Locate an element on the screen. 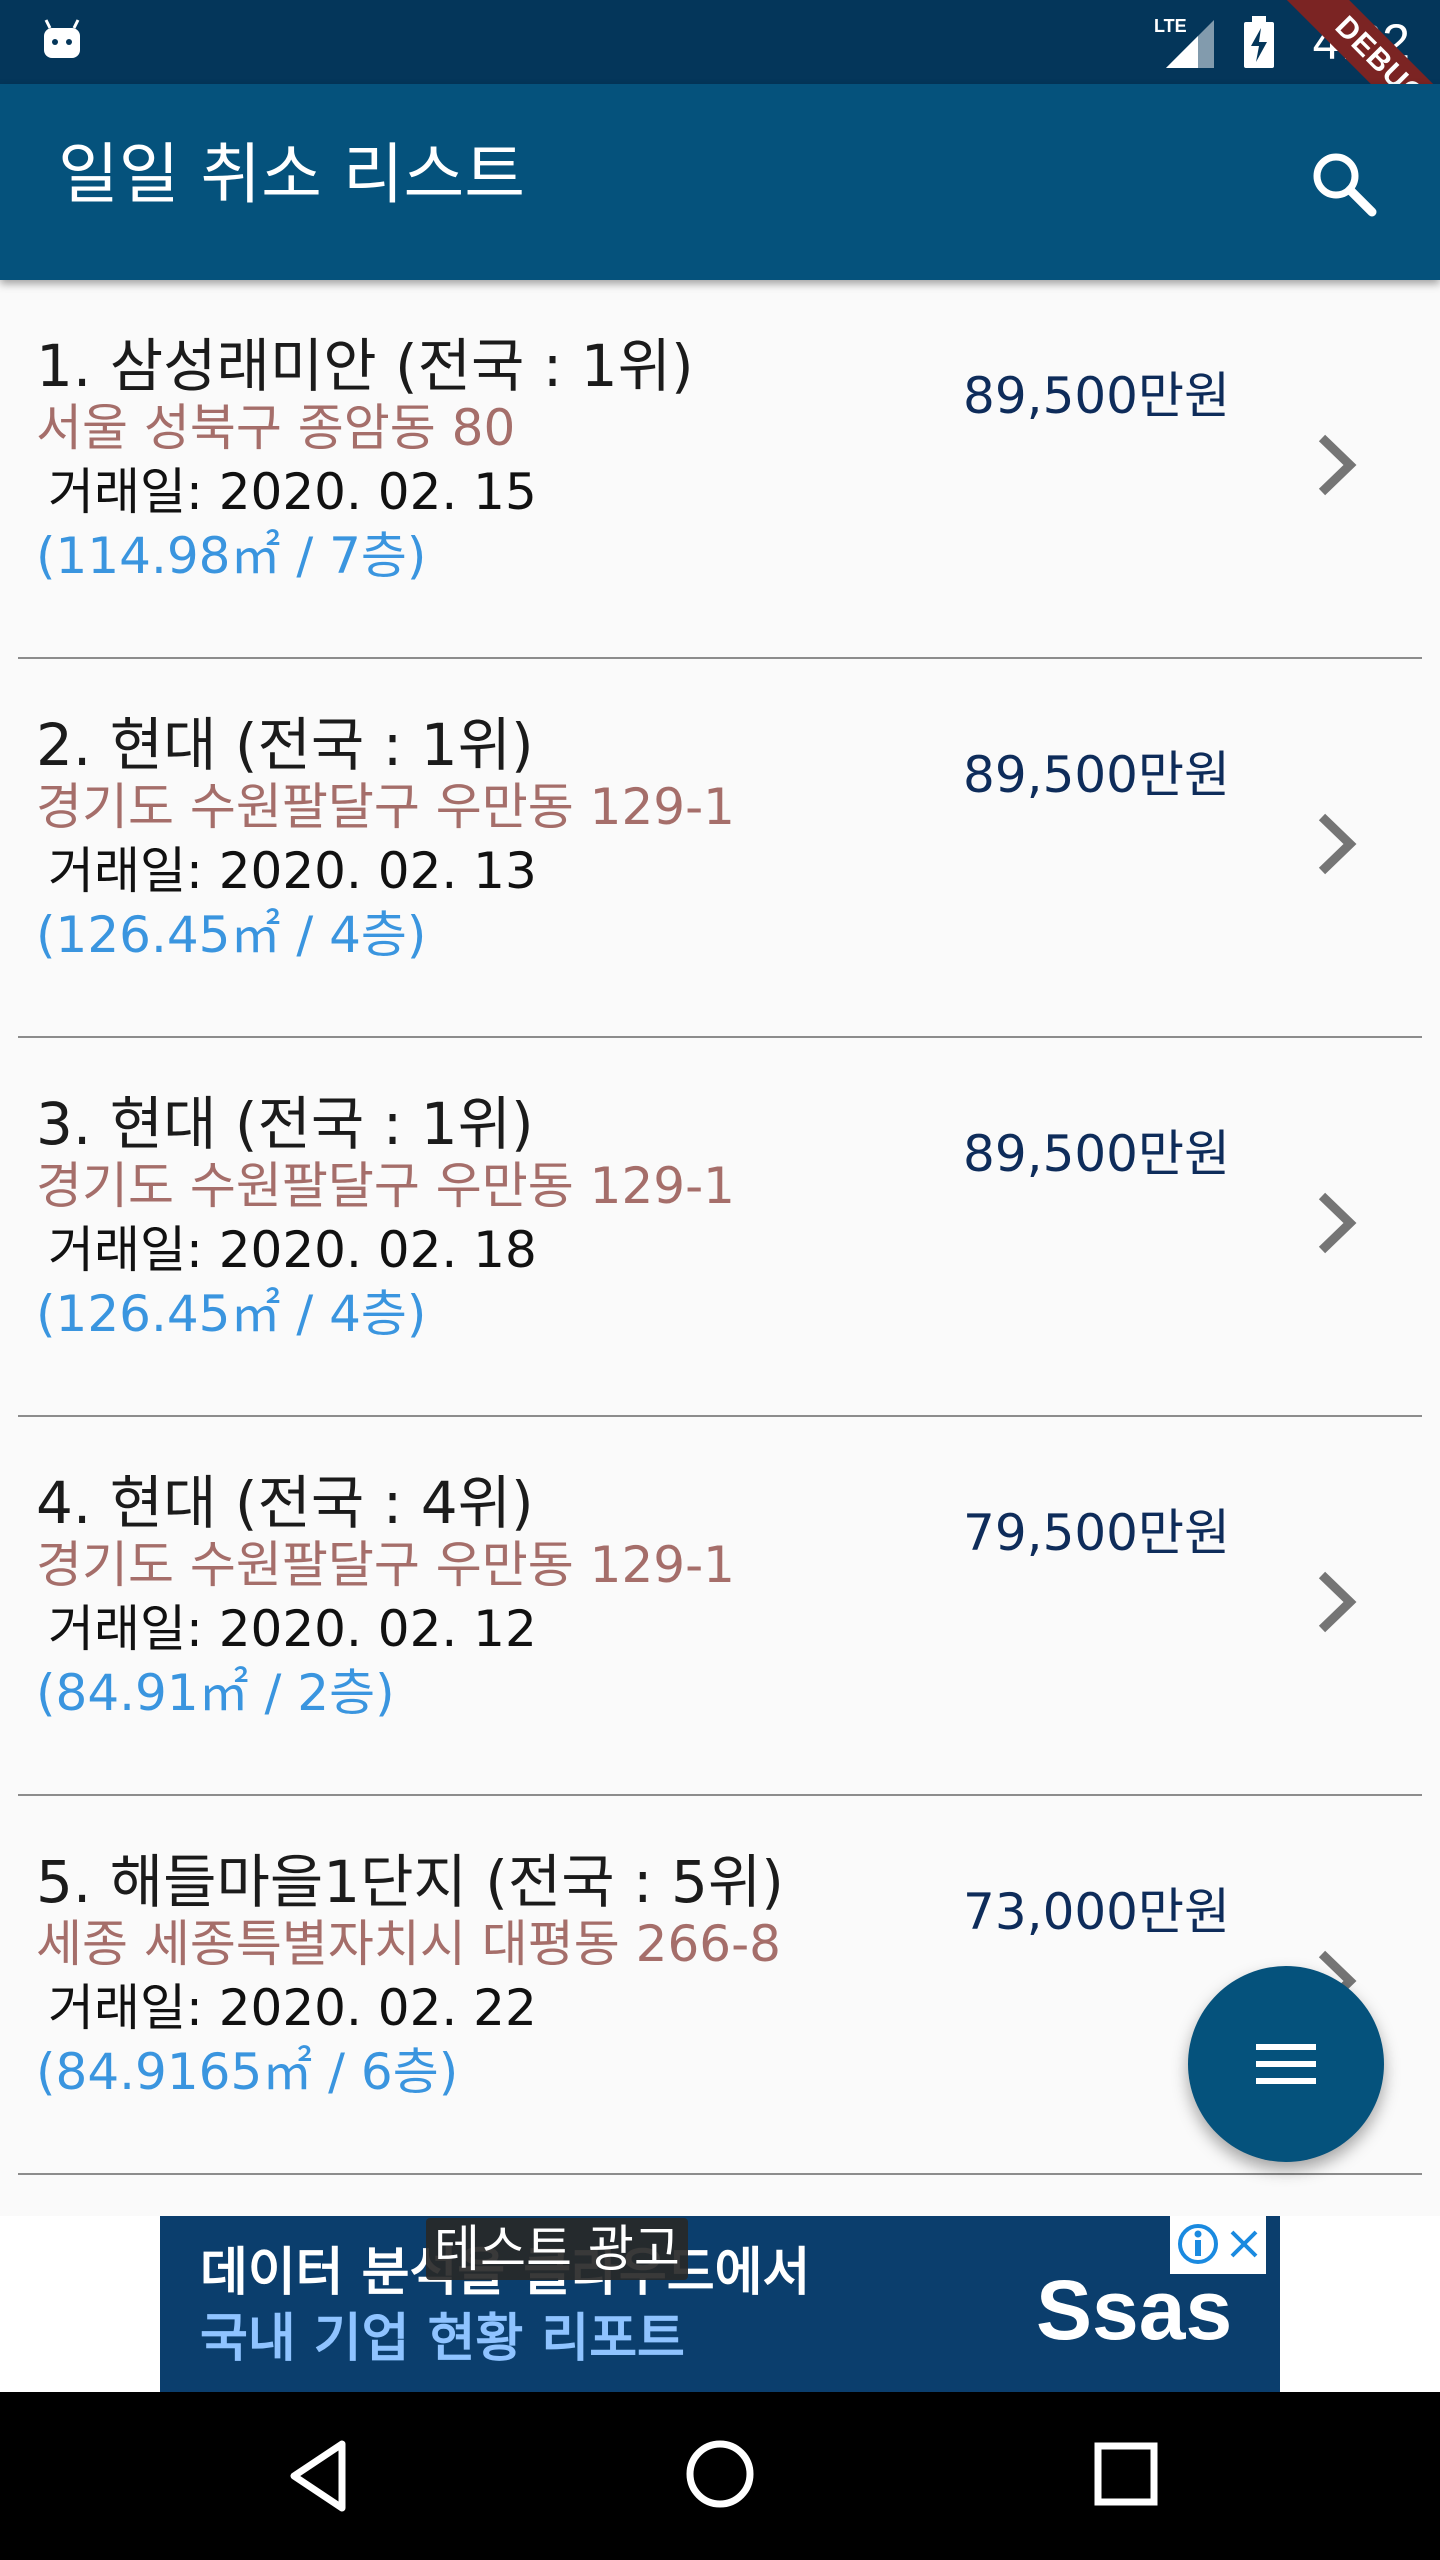 This screenshot has width=1440, height=2560. app-bar: 일일 취소 리스트 is located at coordinates (720, 182).